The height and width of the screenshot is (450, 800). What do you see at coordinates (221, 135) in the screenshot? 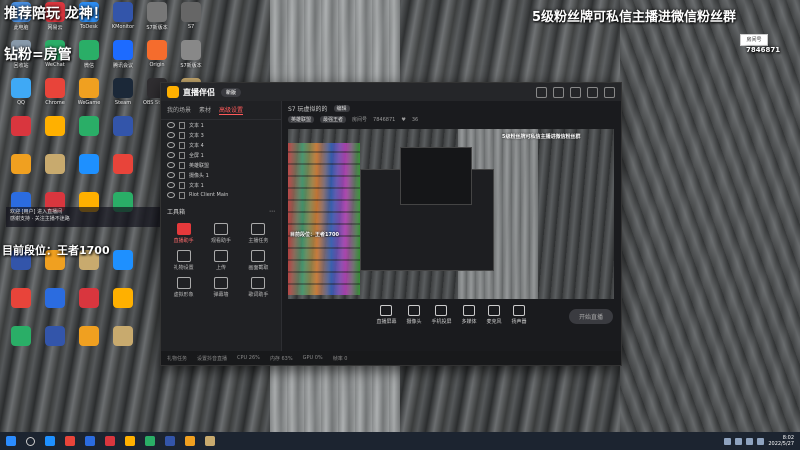
I see `layer-item: 文本 3` at bounding box center [221, 135].